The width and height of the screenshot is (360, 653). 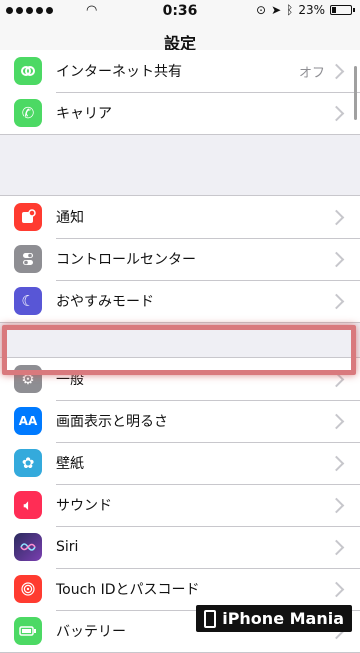 What do you see at coordinates (179, 350) in the screenshot?
I see `highlight-frame` at bounding box center [179, 350].